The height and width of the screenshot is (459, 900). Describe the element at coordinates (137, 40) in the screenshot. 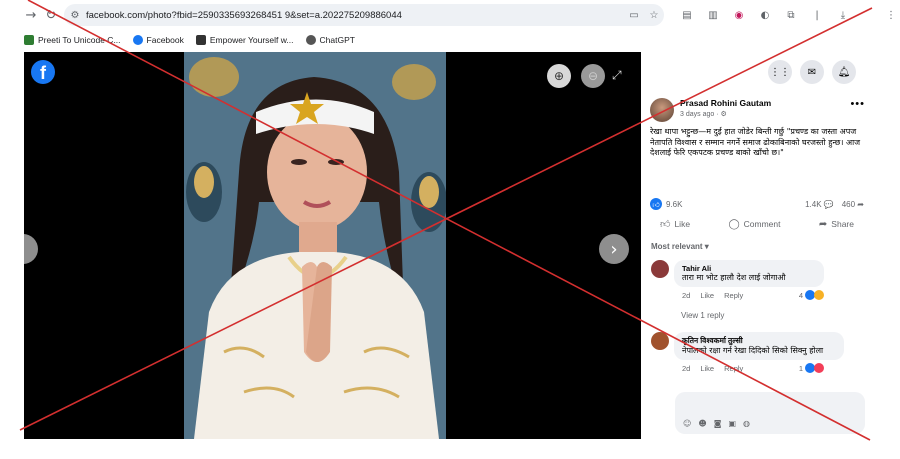

I see `facebook-favicon-icon` at that location.